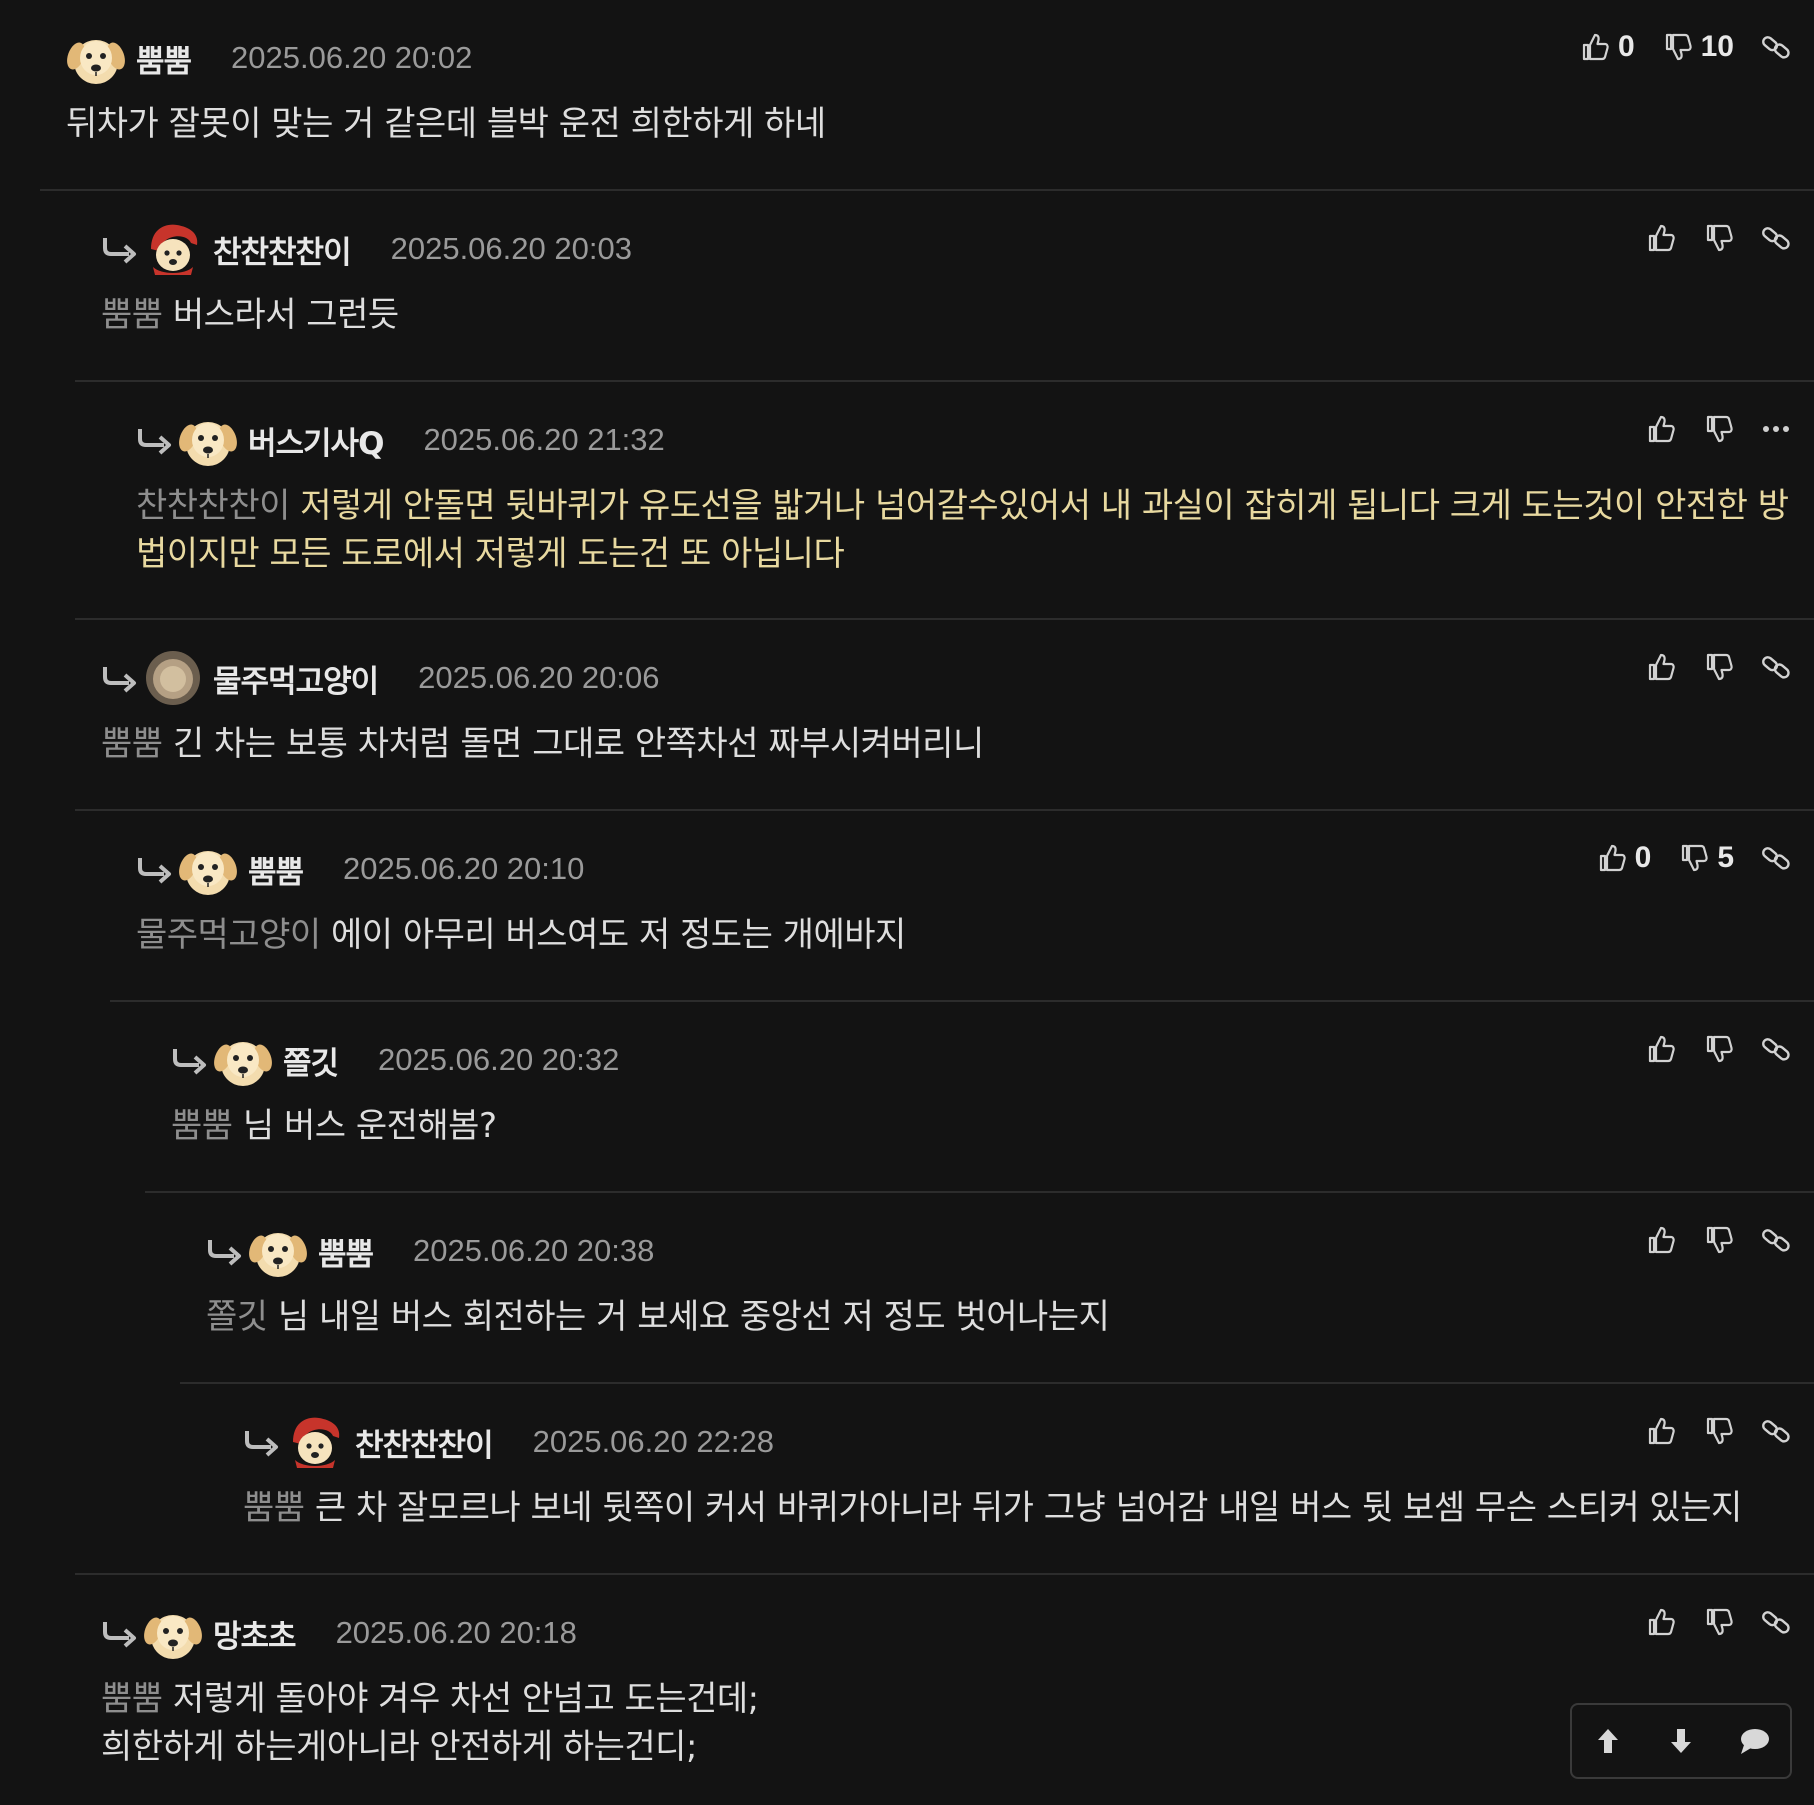  Describe the element at coordinates (456, 1632) in the screenshot. I see `timestamp: 2025.06.20 20:18` at that location.